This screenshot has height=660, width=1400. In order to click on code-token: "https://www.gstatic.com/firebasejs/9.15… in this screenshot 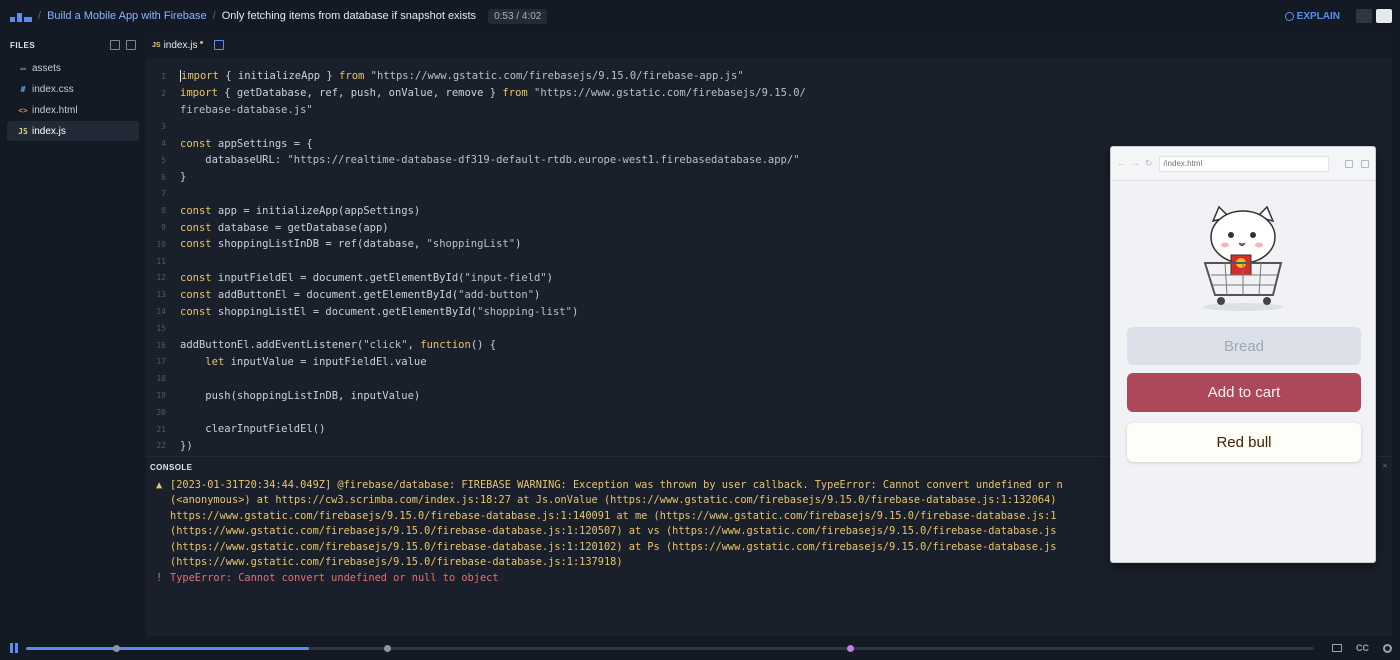, I will do `click(666, 93)`.